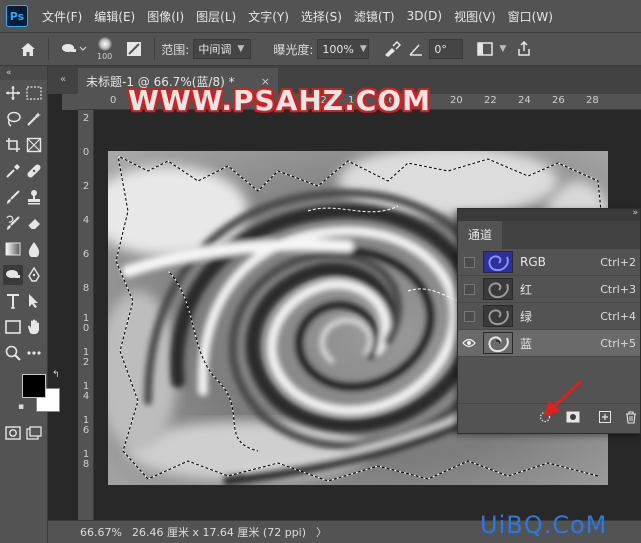 Image resolution: width=641 pixels, height=543 pixels. What do you see at coordinates (374, 16) in the screenshot?
I see `menu-filter: 滤镜(T)` at bounding box center [374, 16].